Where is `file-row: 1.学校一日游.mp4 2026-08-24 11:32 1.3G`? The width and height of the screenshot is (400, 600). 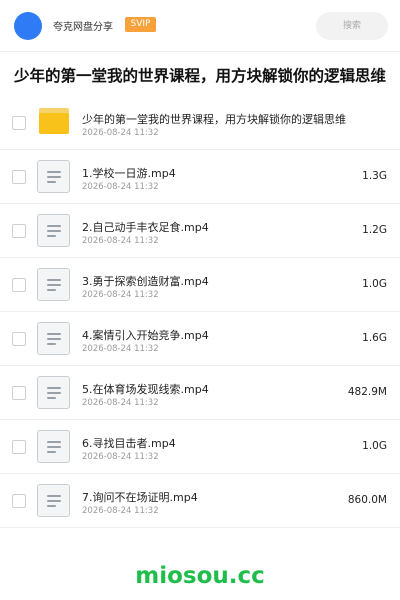 file-row: 1.学校一日游.mp4 2026-08-24 11:32 1.3G is located at coordinates (200, 177).